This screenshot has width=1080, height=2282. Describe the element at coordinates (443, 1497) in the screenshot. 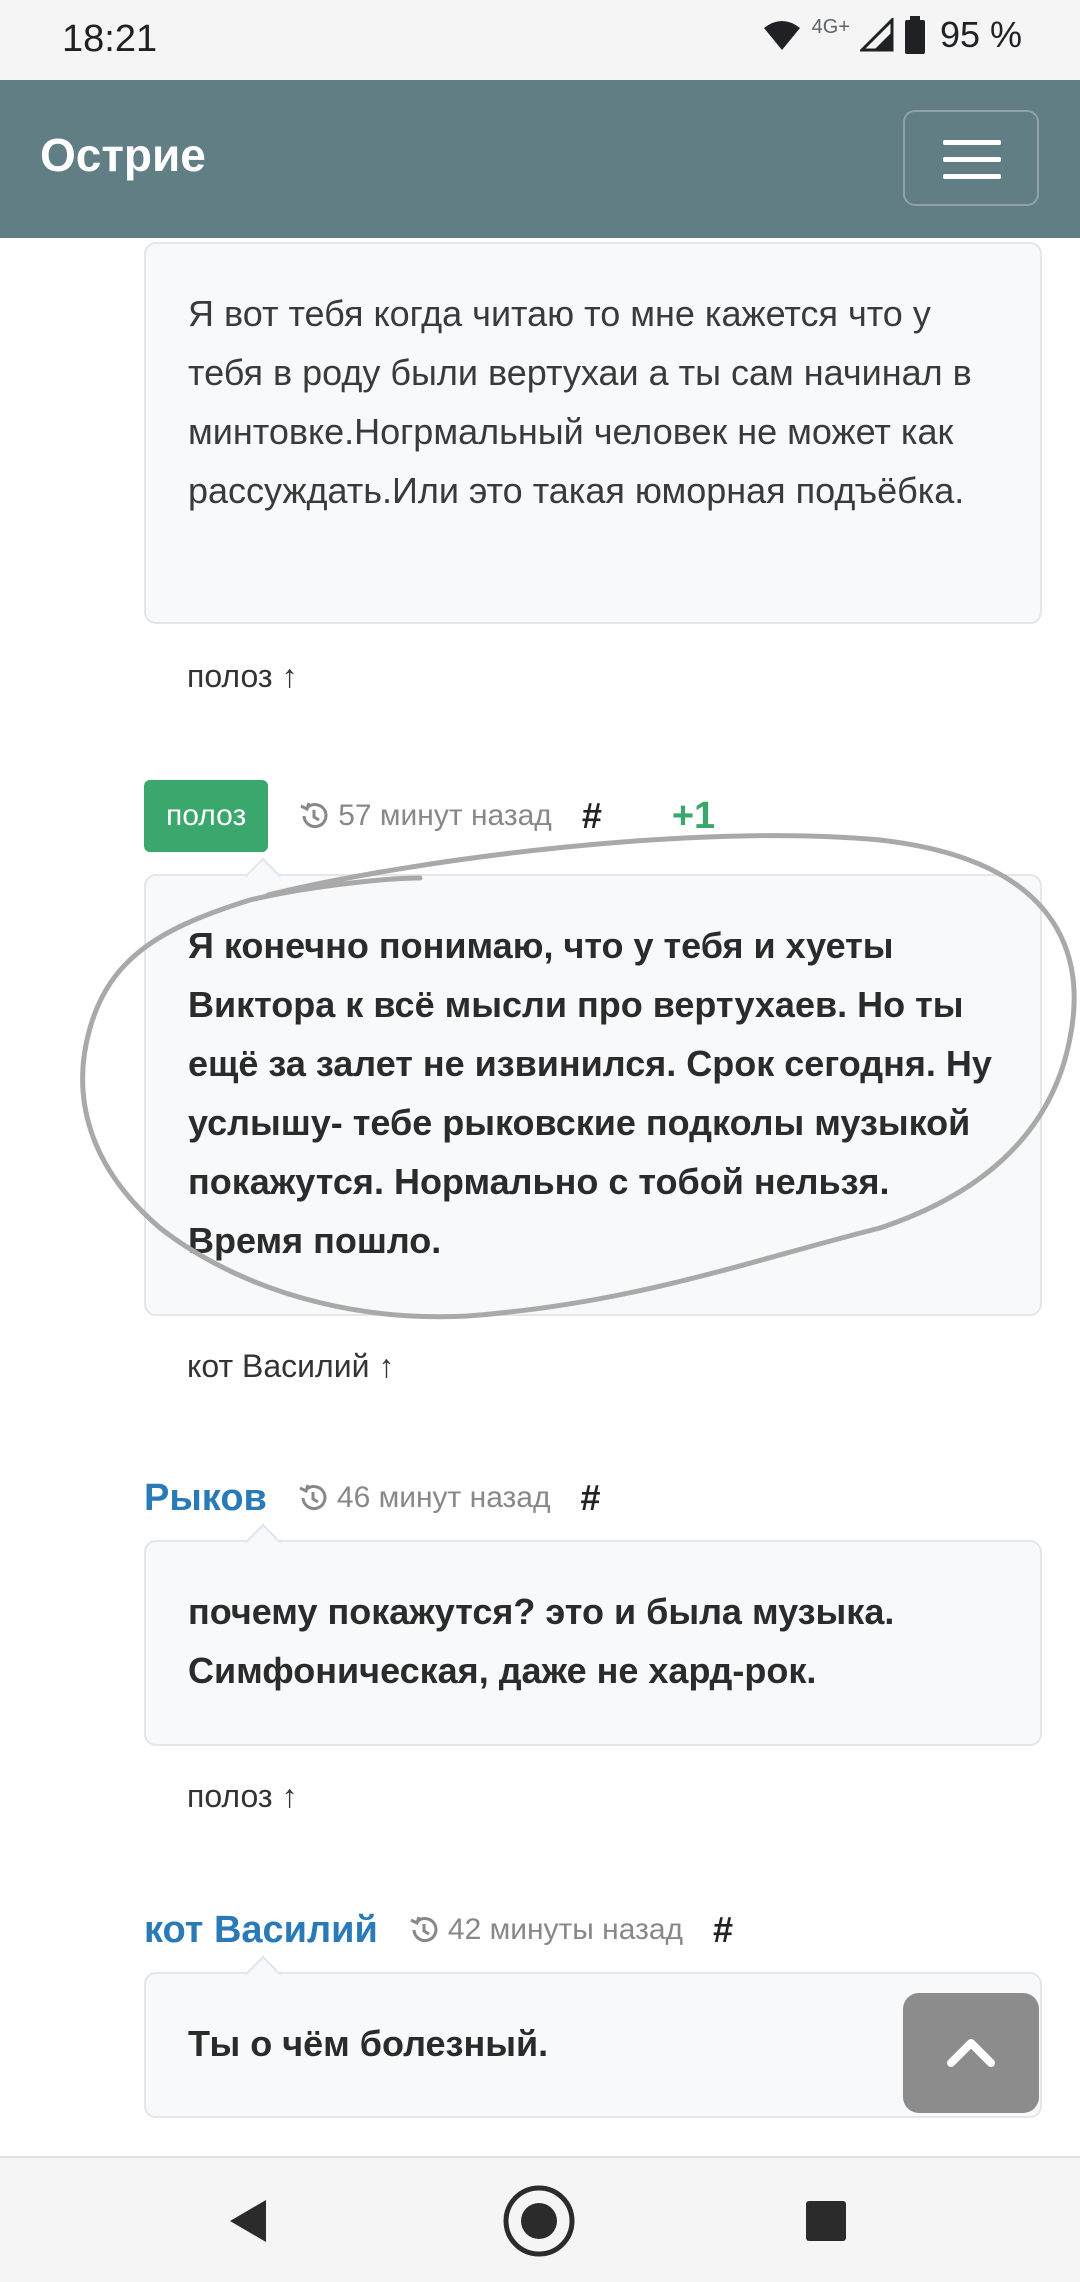

I see `comment-time-text: 46 минут назад` at that location.